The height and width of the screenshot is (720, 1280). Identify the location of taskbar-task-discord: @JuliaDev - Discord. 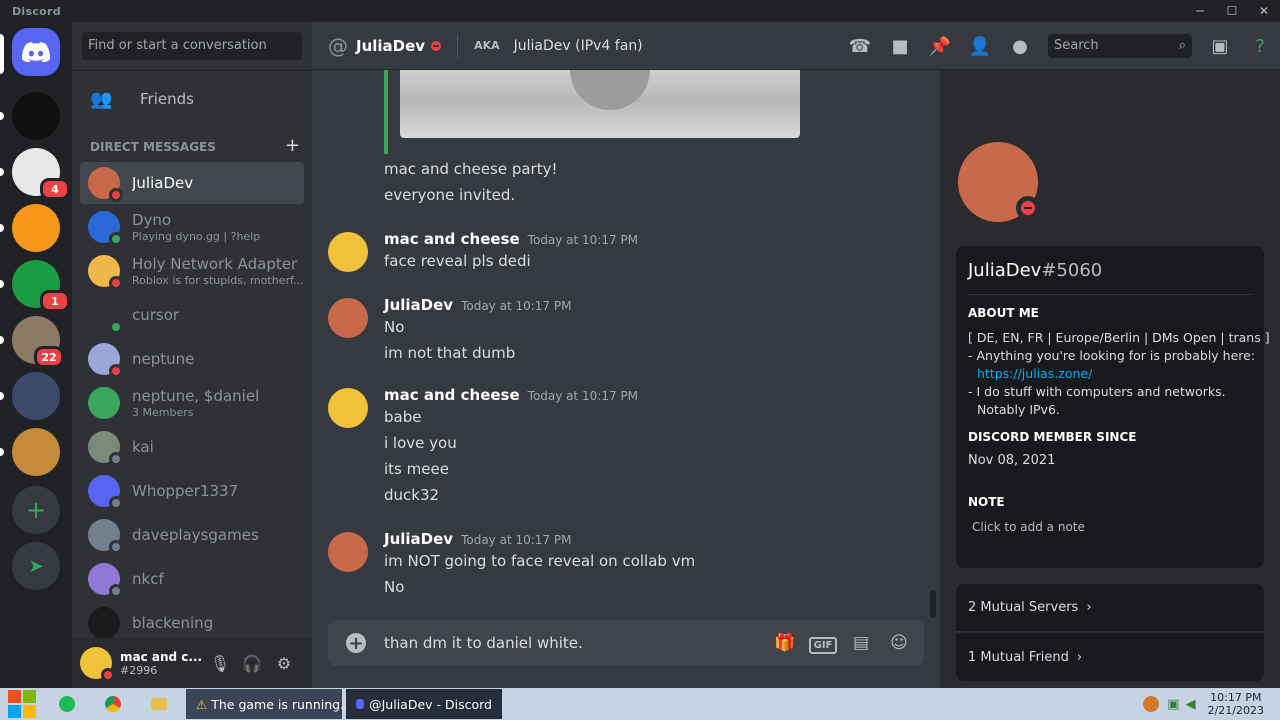
(424, 704).